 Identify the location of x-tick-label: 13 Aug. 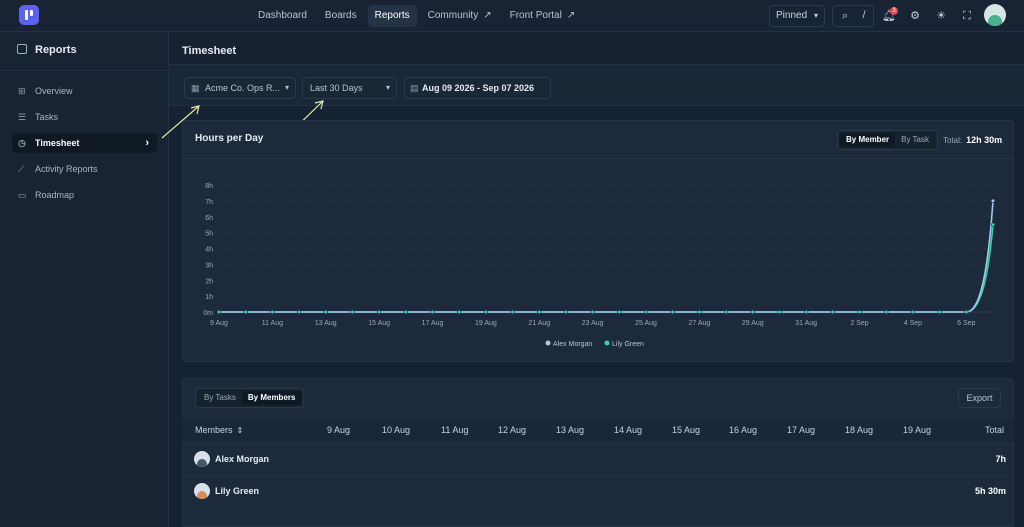
(326, 323).